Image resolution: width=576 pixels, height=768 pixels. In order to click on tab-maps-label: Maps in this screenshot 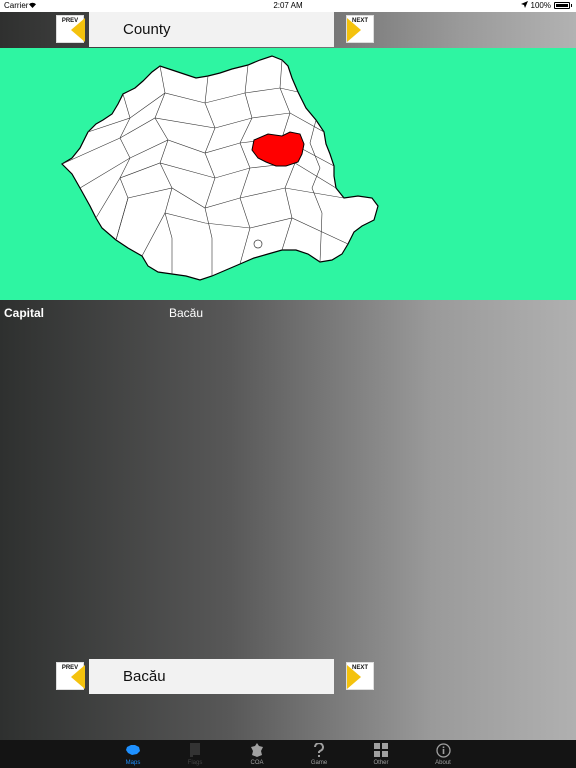, I will do `click(133, 763)`.